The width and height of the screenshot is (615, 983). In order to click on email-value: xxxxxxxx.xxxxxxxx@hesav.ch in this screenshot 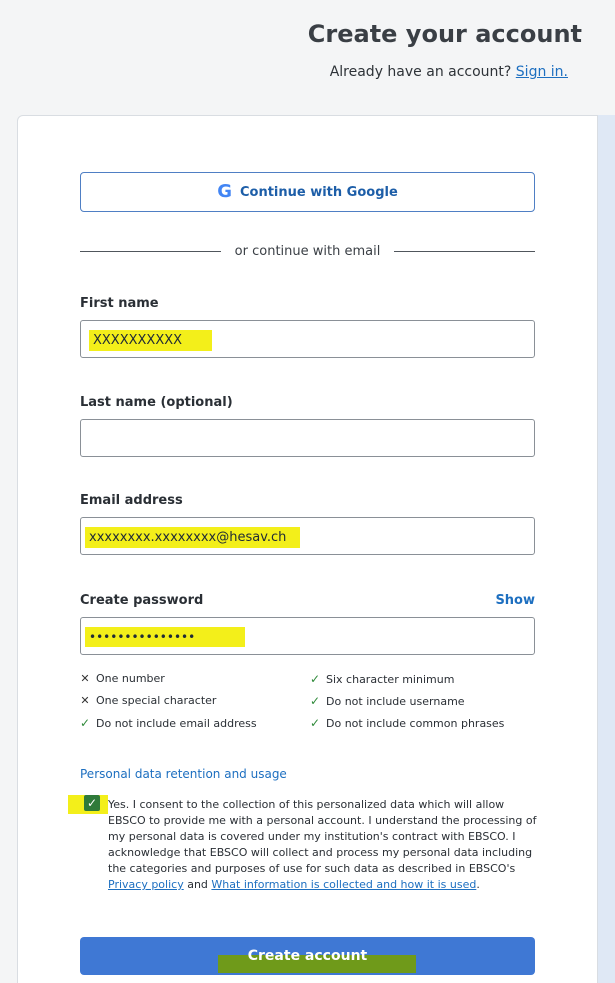, I will do `click(193, 537)`.